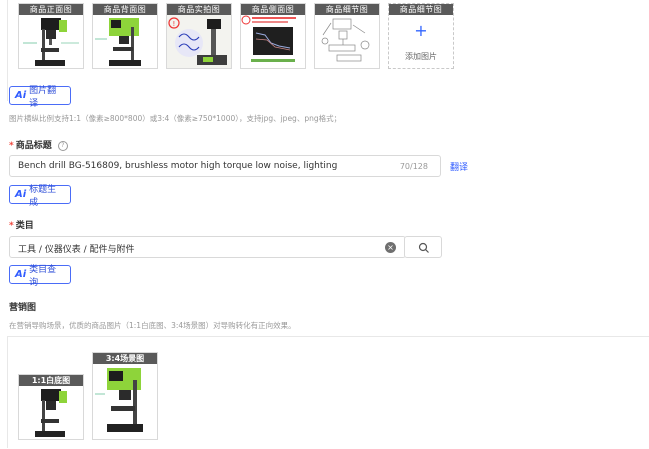 The width and height of the screenshot is (649, 449). I want to click on product-image-front: 商品正面图, so click(51, 36).